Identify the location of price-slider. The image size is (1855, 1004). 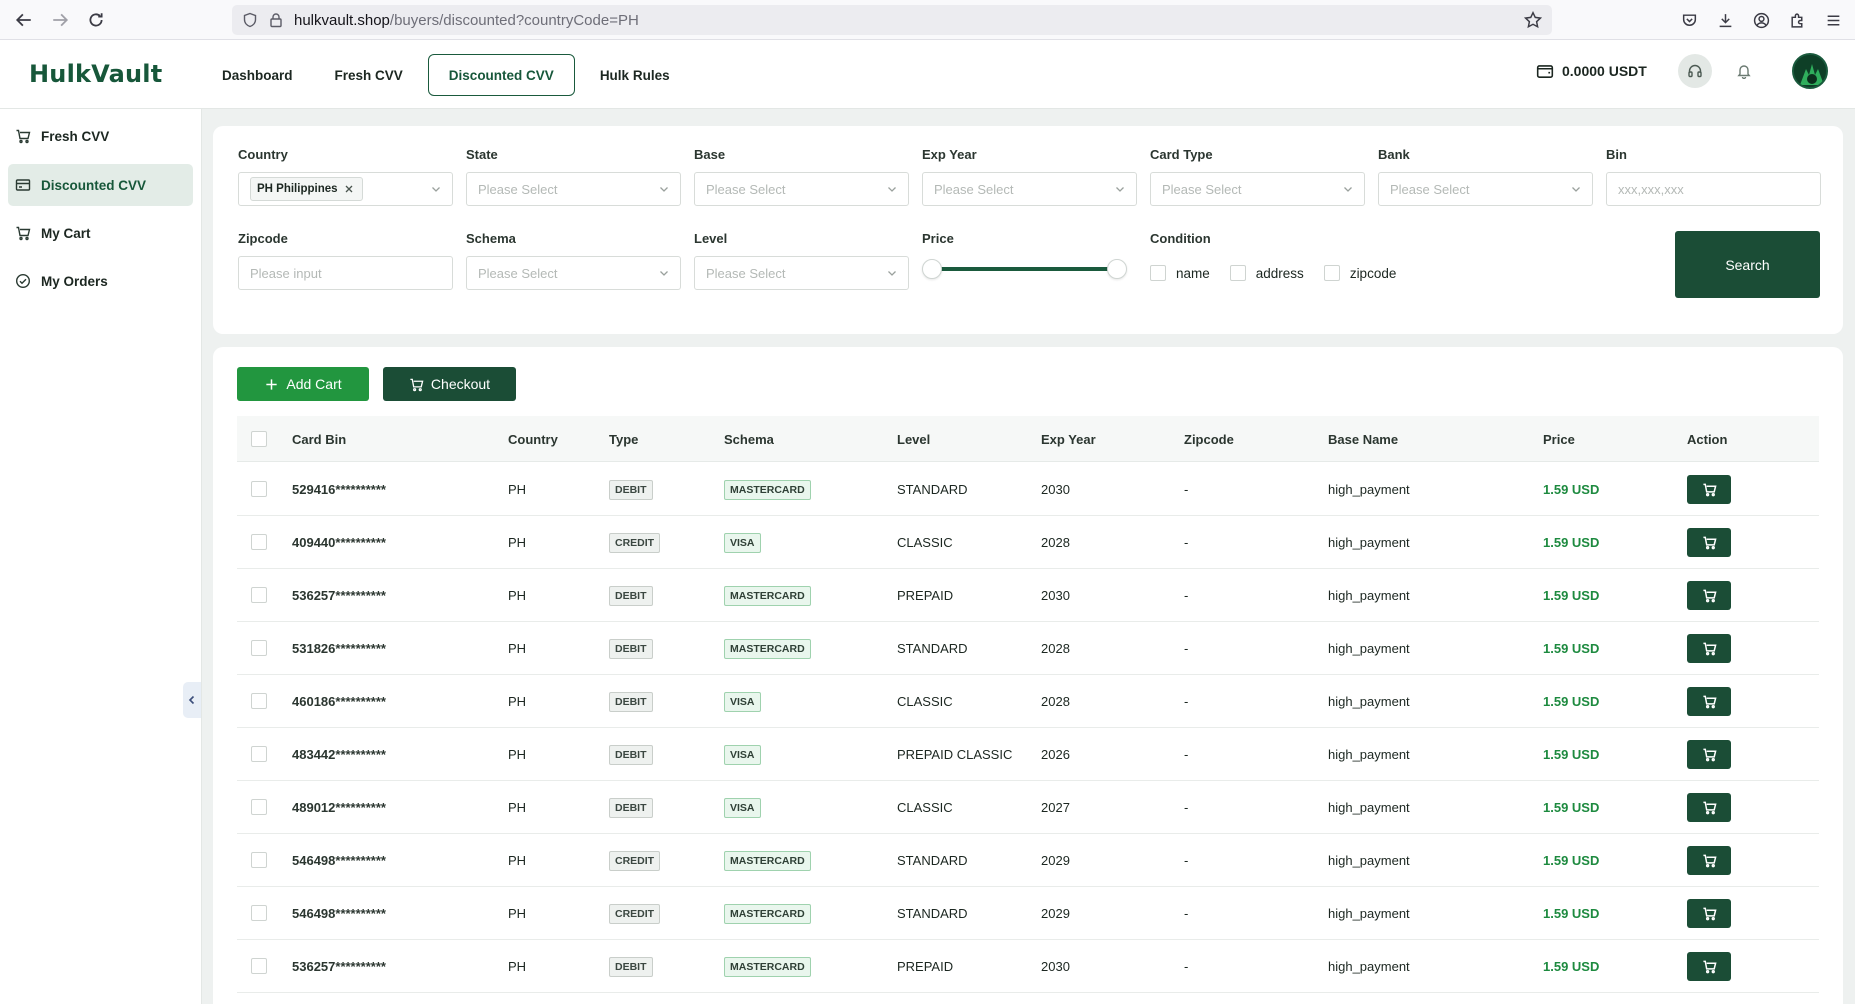
(1024, 269).